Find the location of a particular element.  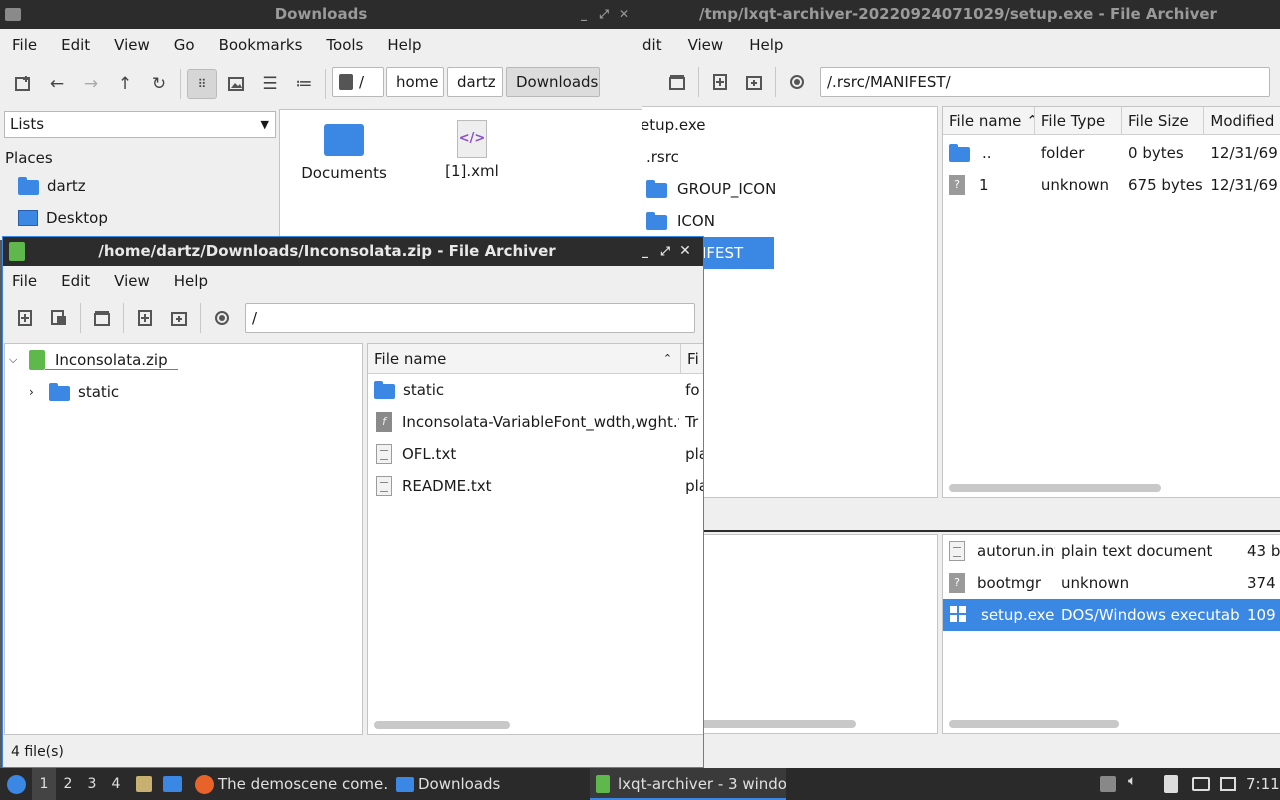

start-menu-button is located at coordinates (16, 784).